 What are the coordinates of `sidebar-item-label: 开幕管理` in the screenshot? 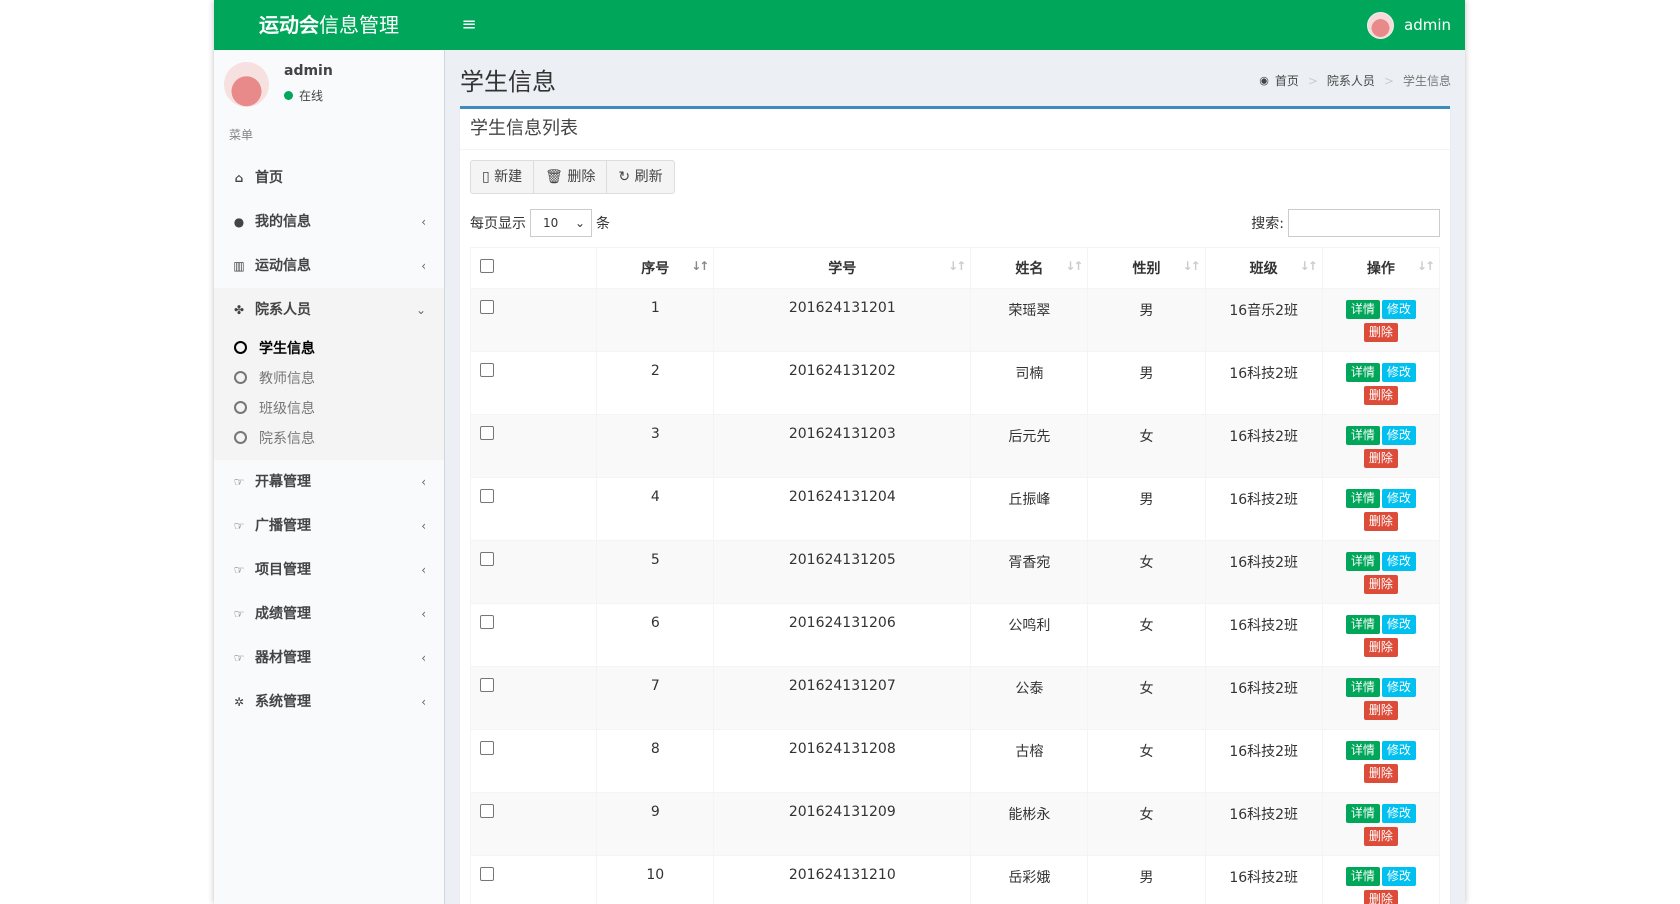 It's located at (283, 482).